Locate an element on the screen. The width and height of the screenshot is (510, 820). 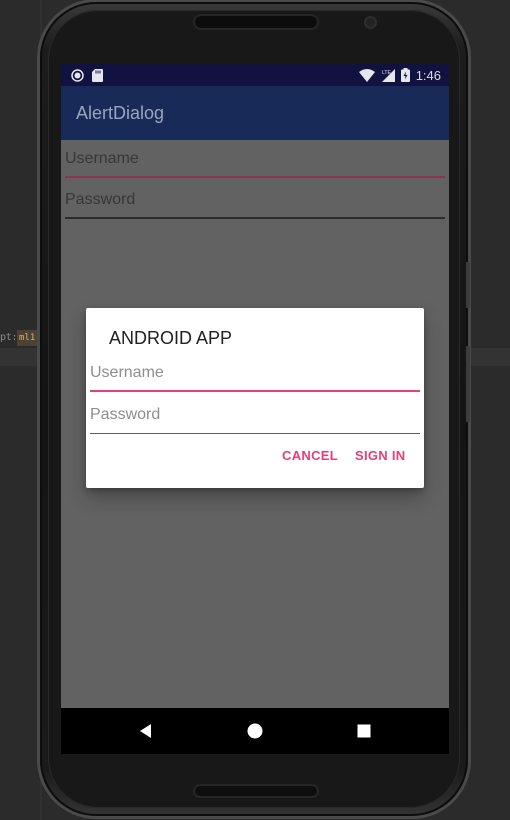
power-button is located at coordinates (468, 285).